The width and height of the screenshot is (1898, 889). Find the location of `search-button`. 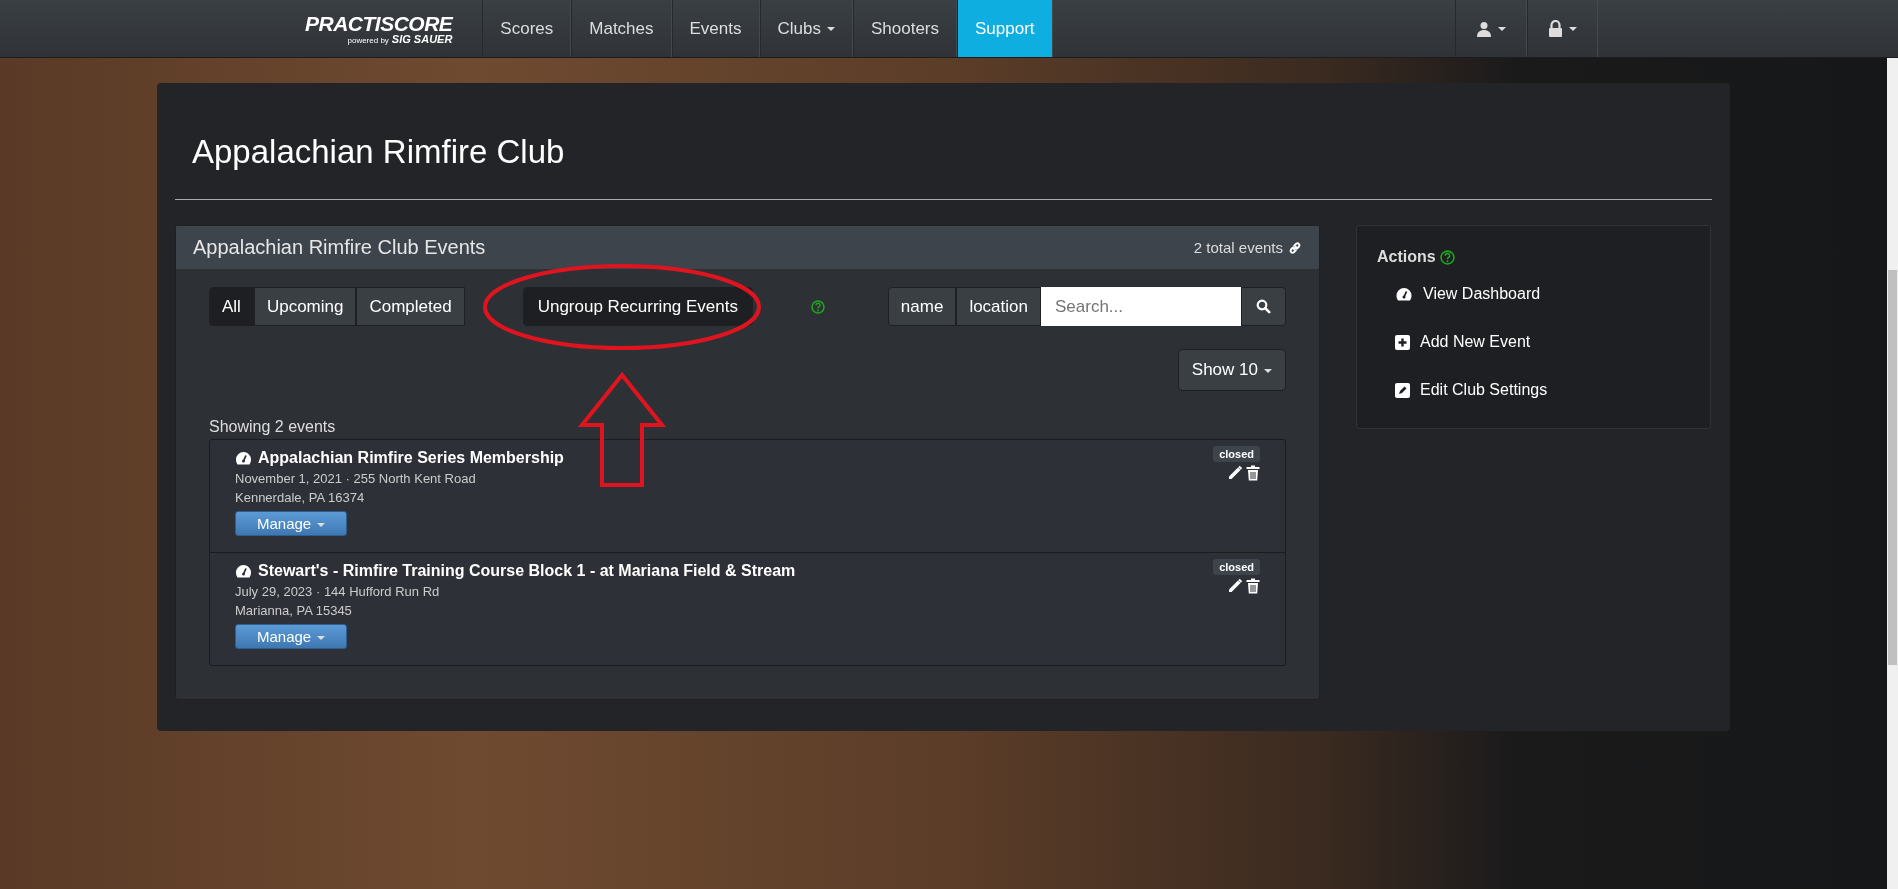

search-button is located at coordinates (1263, 306).